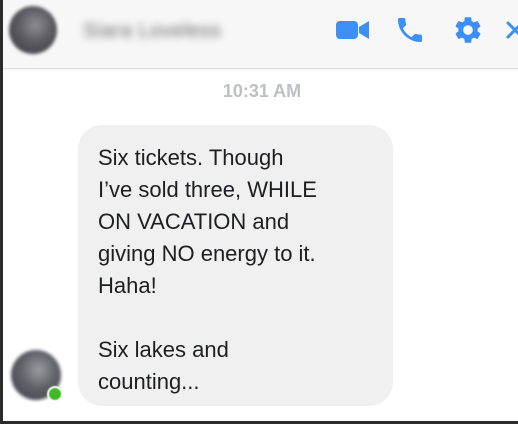  I want to click on settings-gear-icon, so click(468, 30).